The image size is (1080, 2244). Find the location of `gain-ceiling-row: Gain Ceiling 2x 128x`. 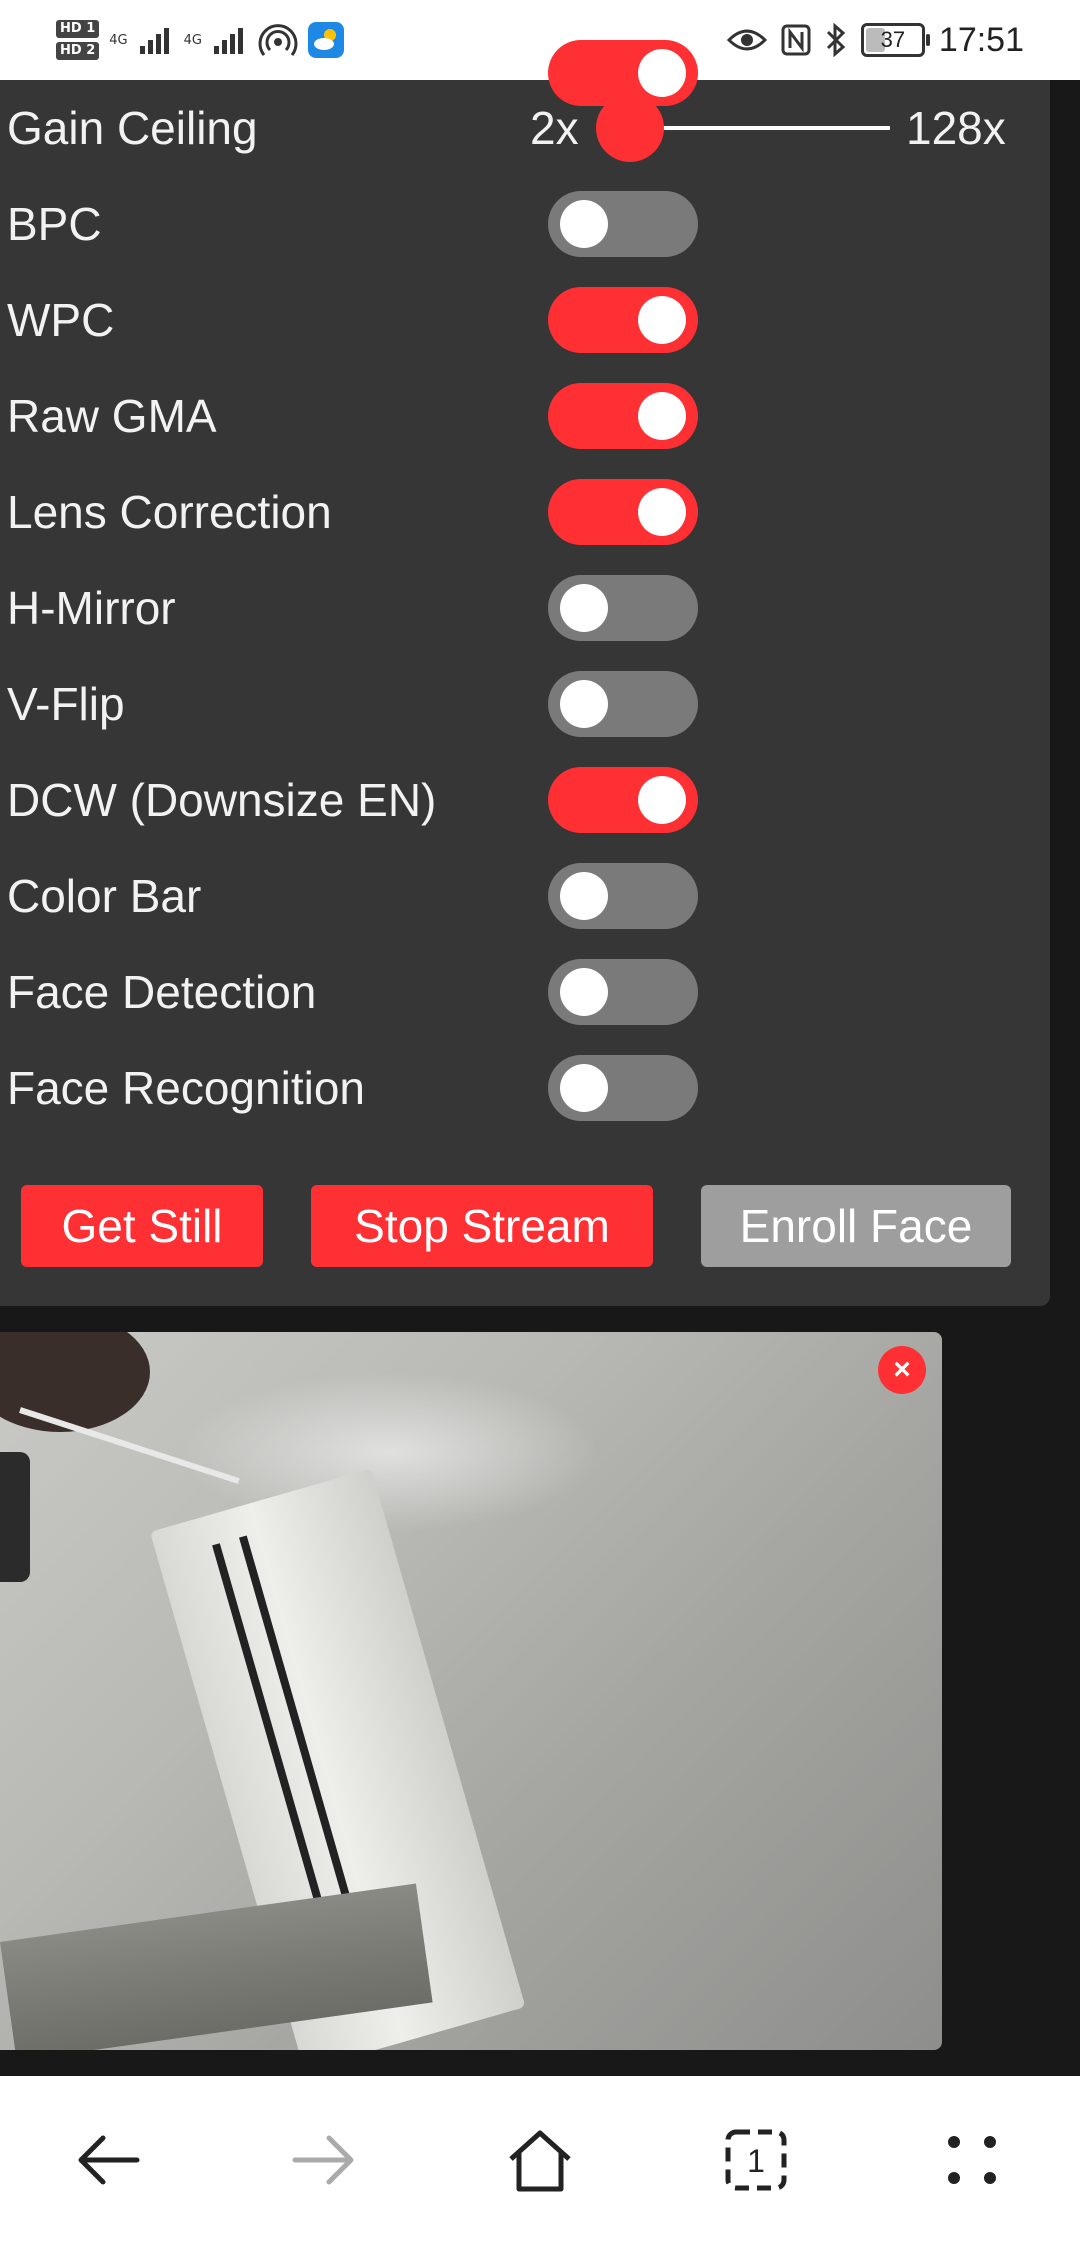

gain-ceiling-row: Gain Ceiling 2x 128x is located at coordinates (525, 128).